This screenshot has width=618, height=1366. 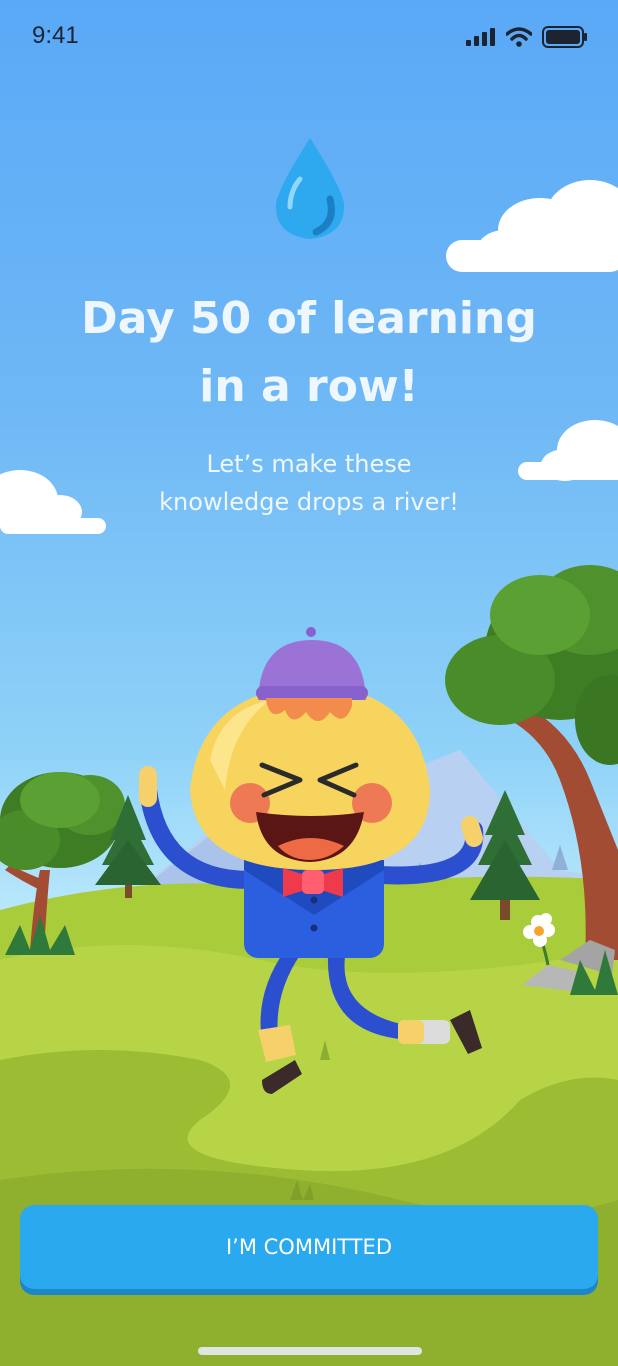 I want to click on im-committed-button: I’M COMMITTED, so click(x=309, y=1247).